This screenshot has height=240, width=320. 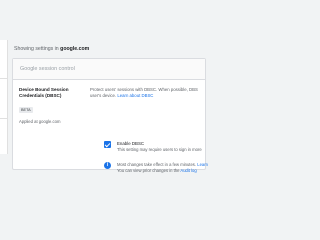 What do you see at coordinates (103, 95) in the screenshot?
I see `description-line2-prefix: user's device.` at bounding box center [103, 95].